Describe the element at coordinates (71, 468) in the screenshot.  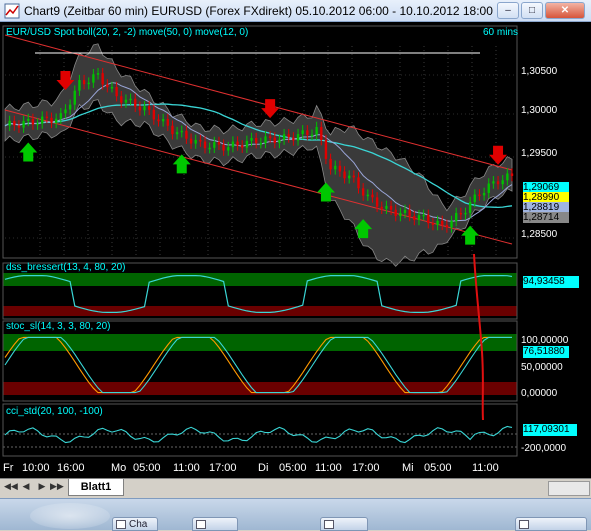
I see `x-tick-label: 16:00` at that location.